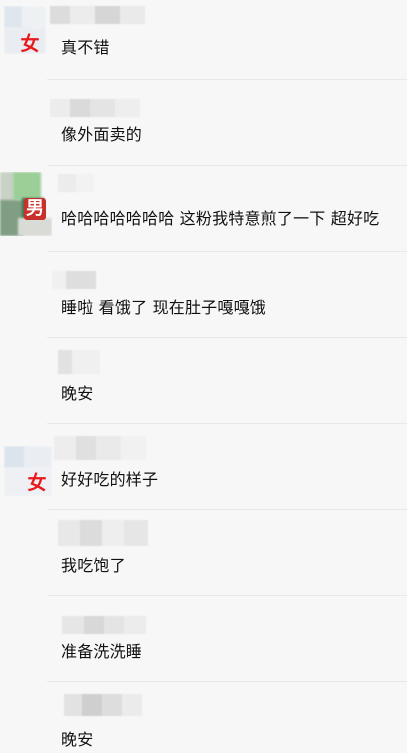  Describe the element at coordinates (203, 208) in the screenshot. I see `comment-item: 男 哈哈哈哈哈哈哈 这粉我特意煎了一下 超好吃` at that location.